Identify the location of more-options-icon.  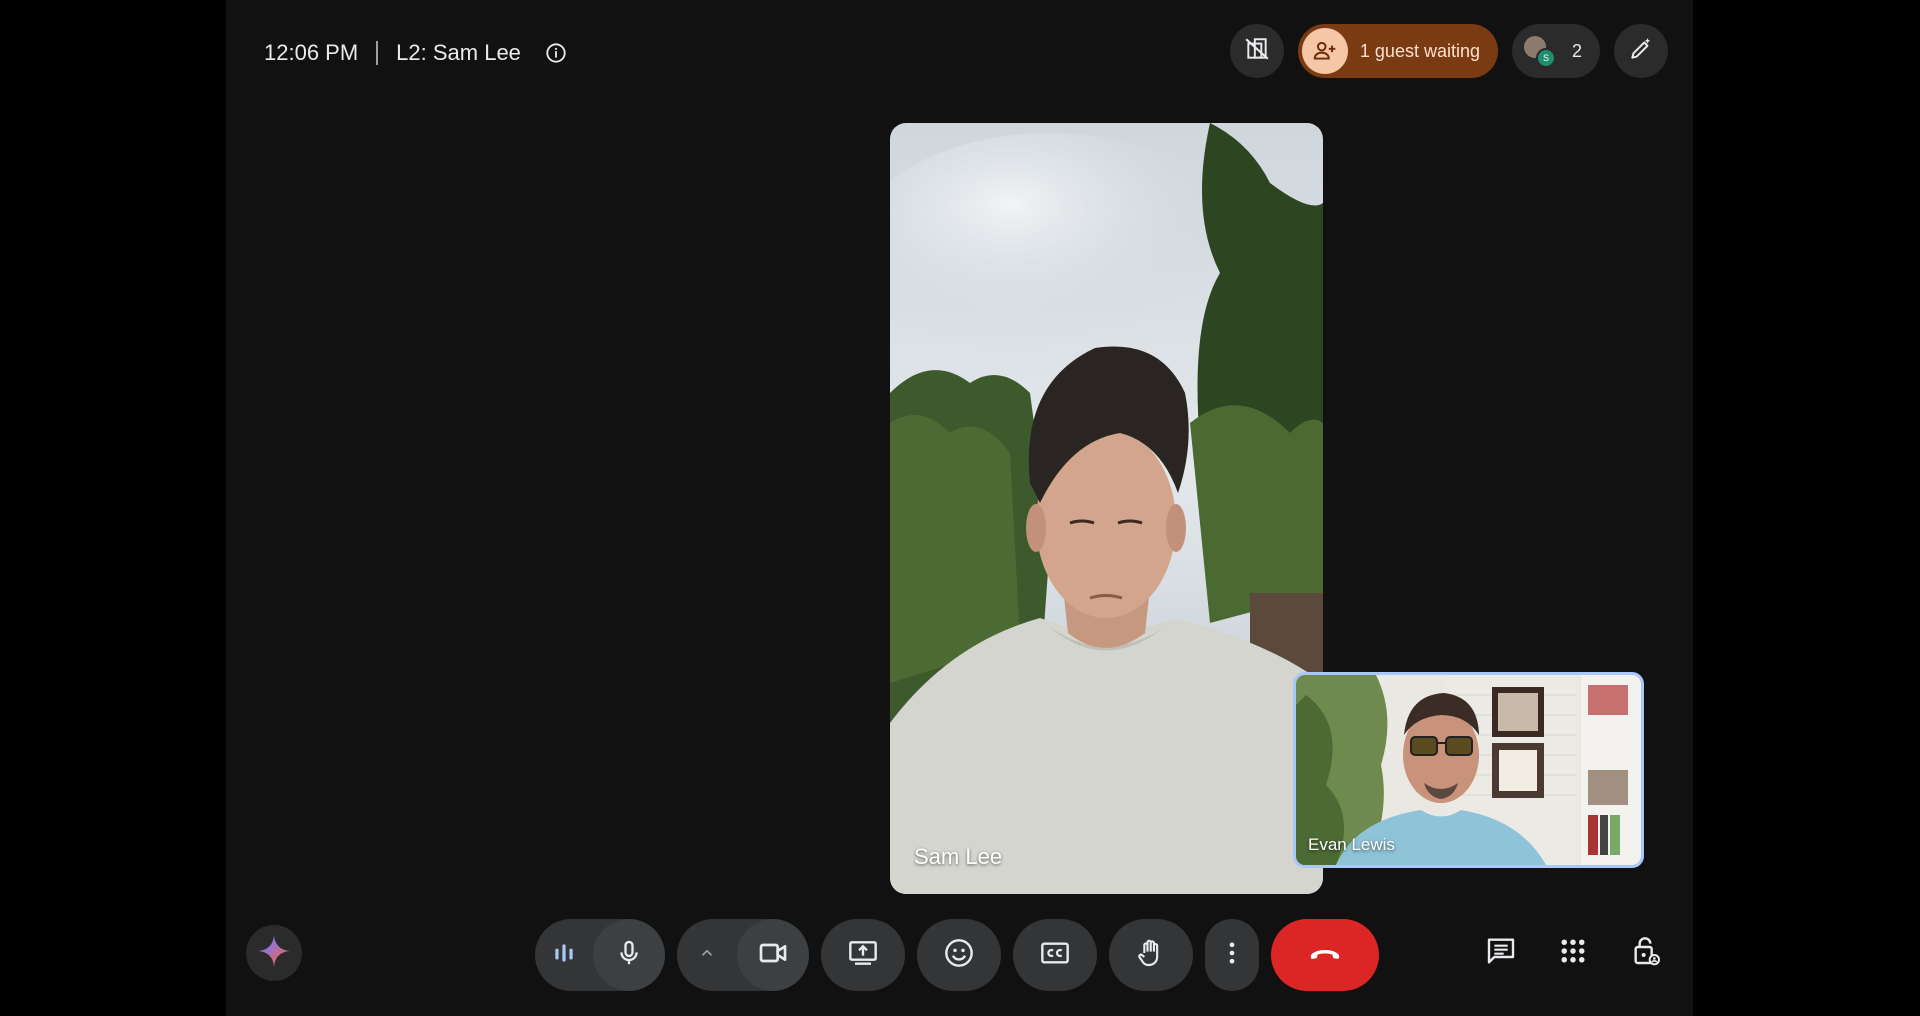
(1232, 955).